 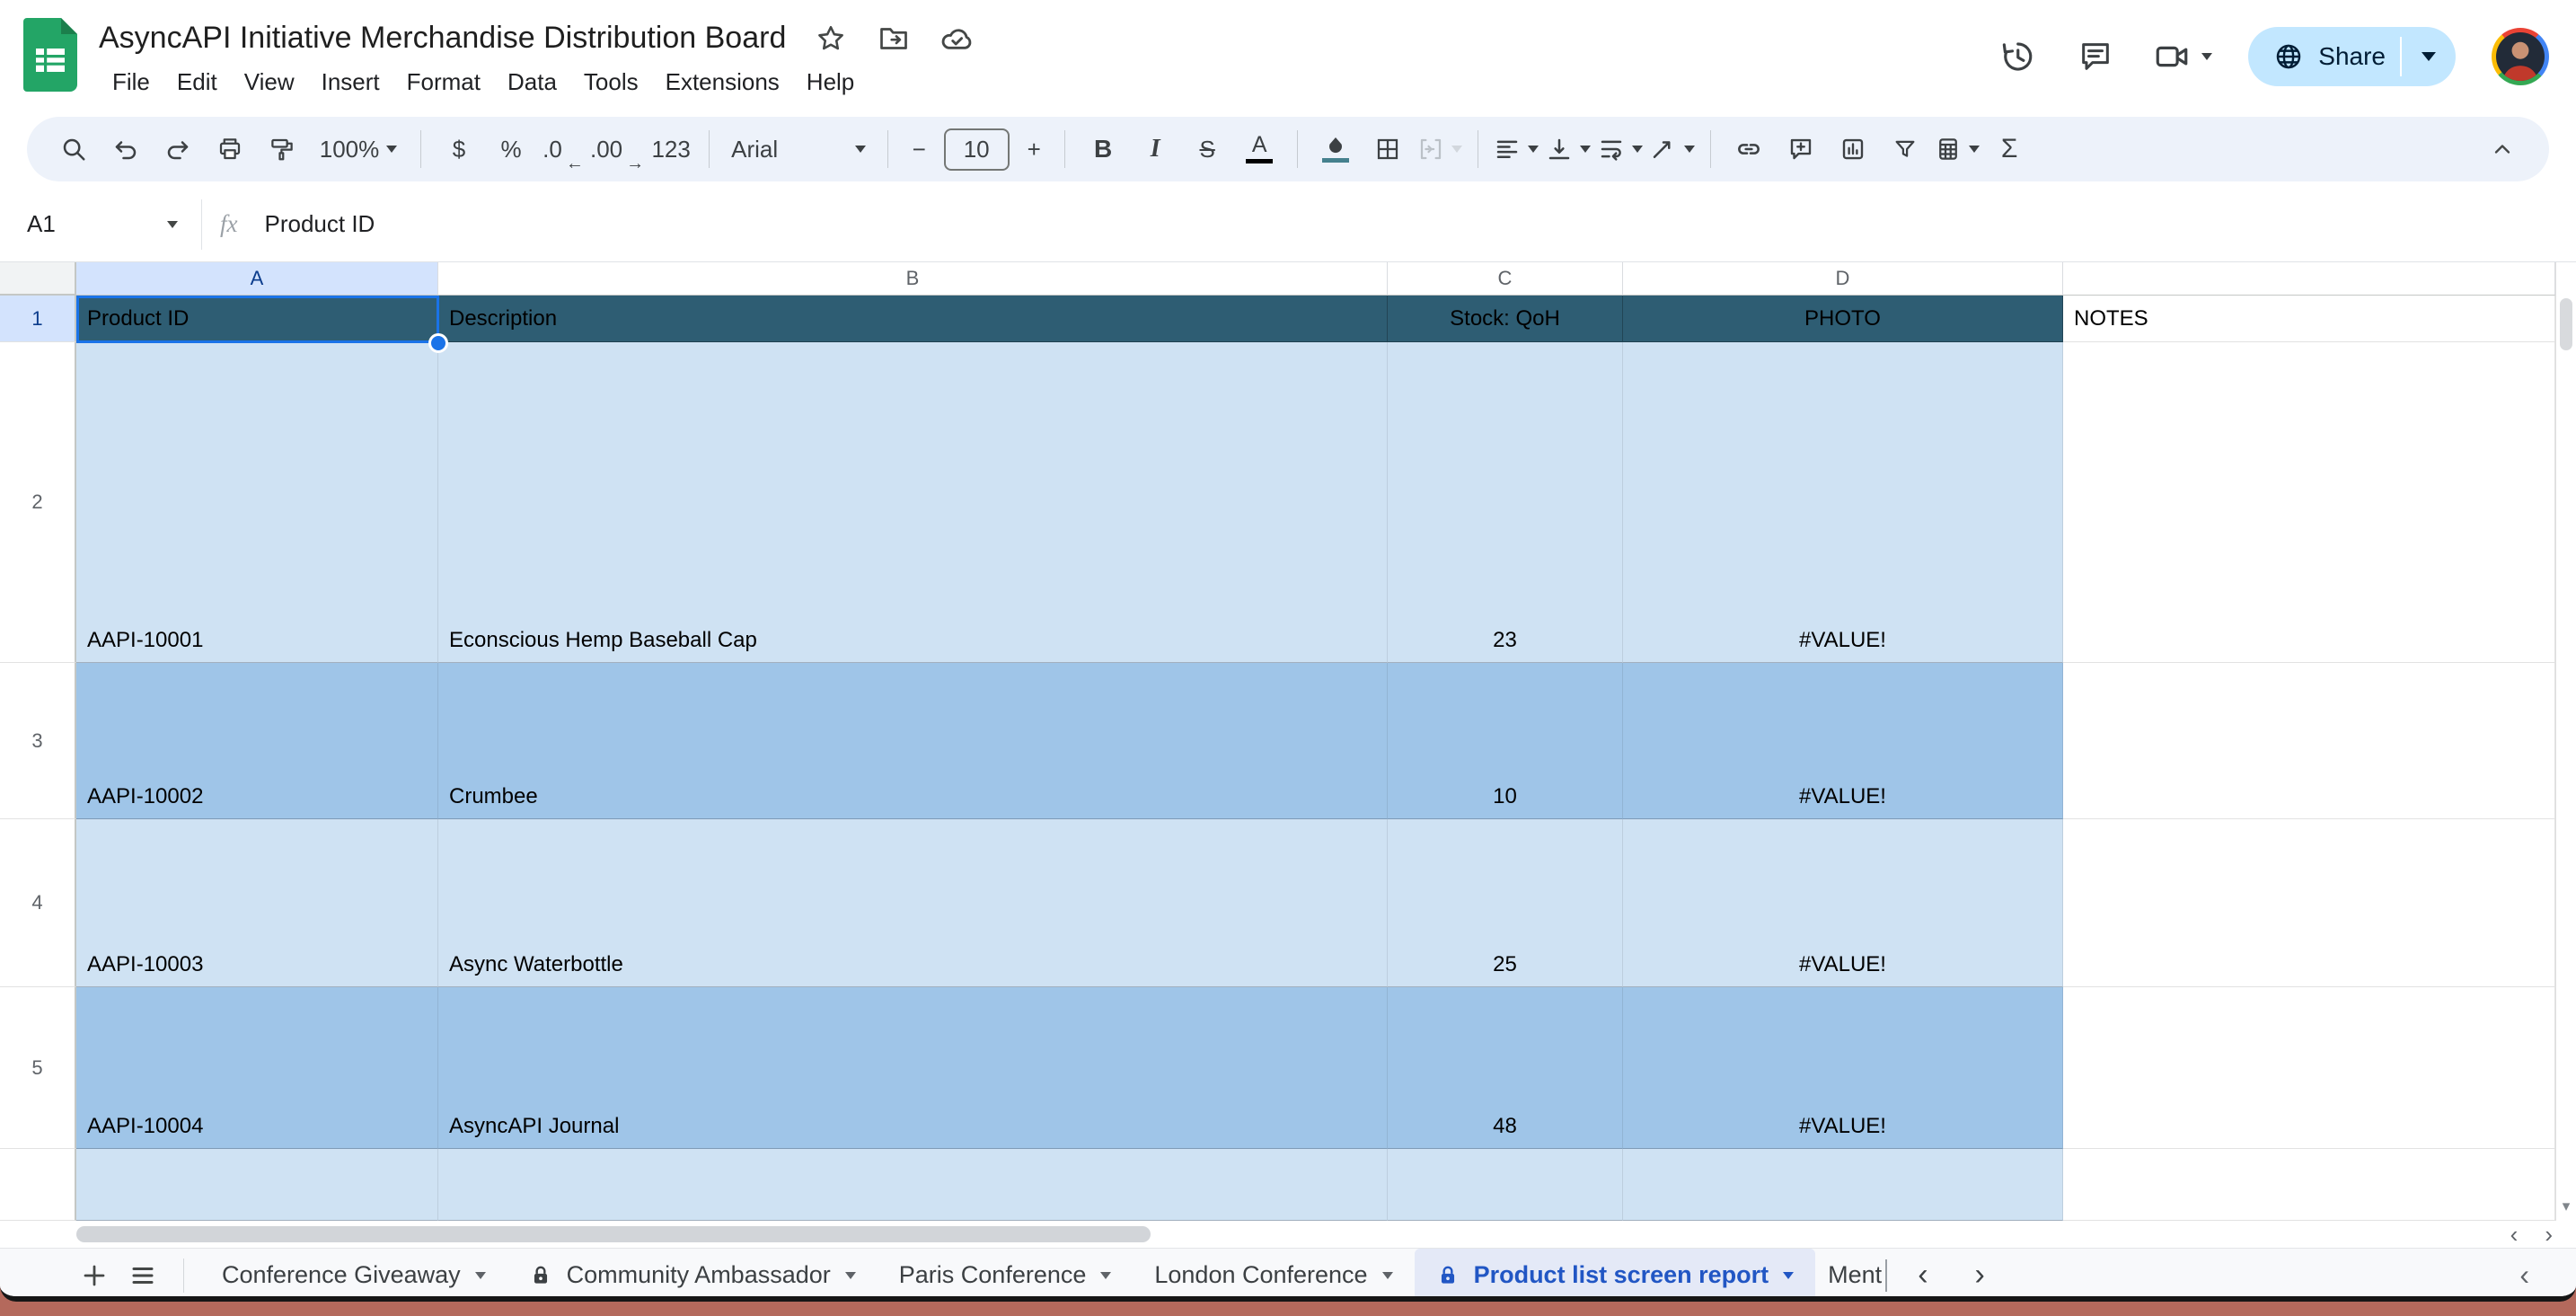 What do you see at coordinates (692, 1272) in the screenshot?
I see `sheet-tab-community-ambassador: Community Ambassador` at bounding box center [692, 1272].